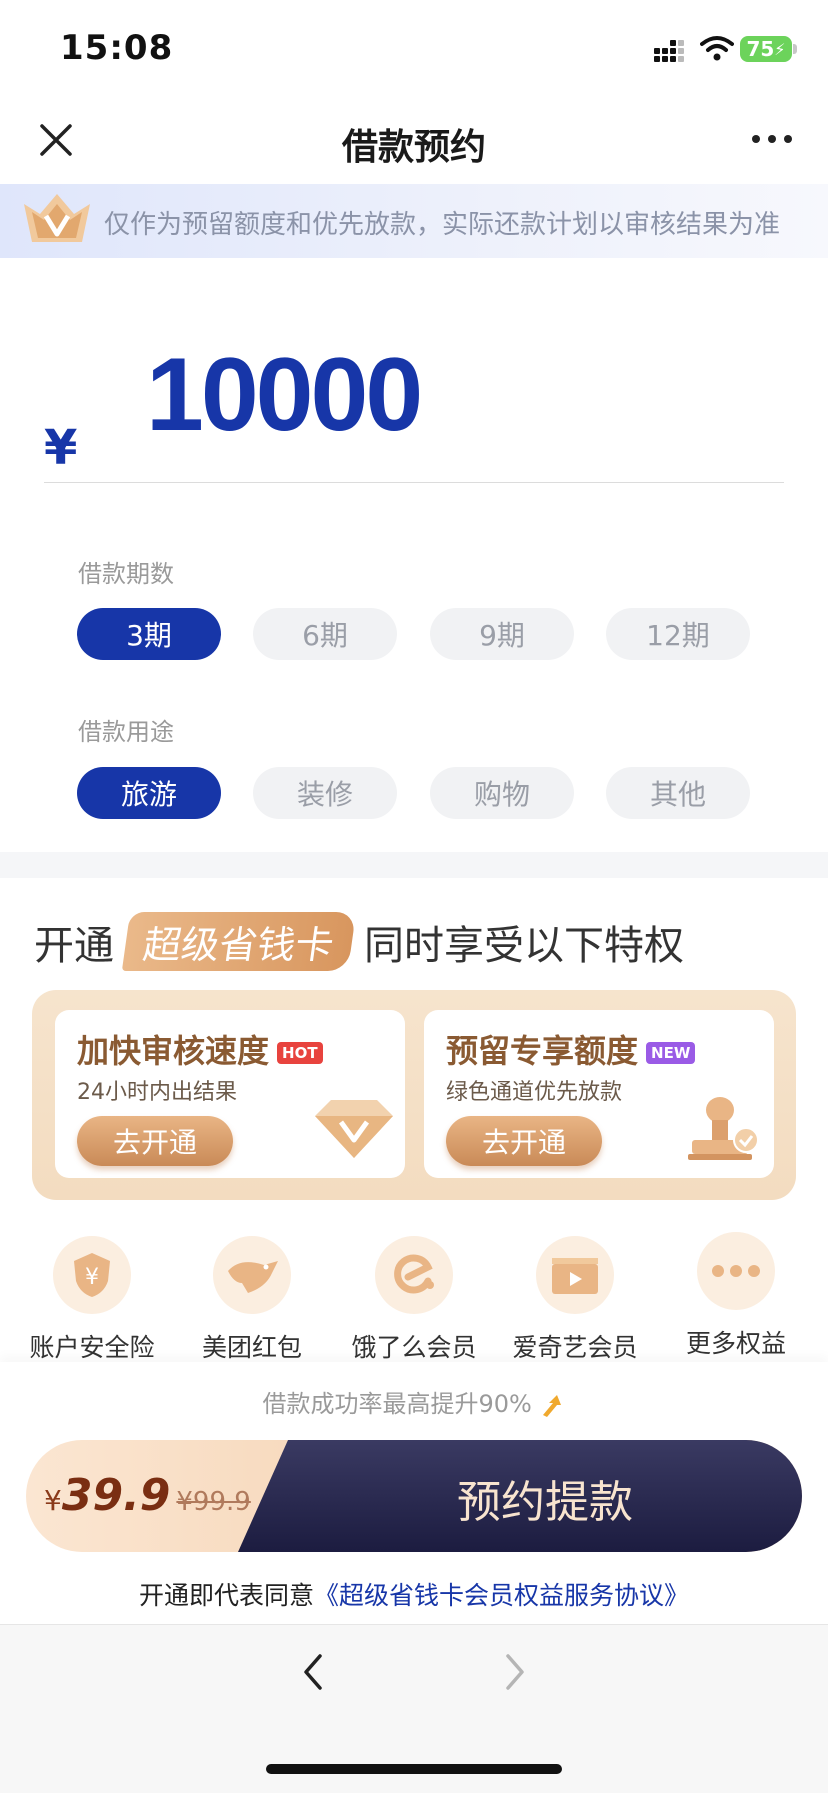 The width and height of the screenshot is (828, 1793). I want to click on benefit-label: 账户安全险, so click(92, 1347).